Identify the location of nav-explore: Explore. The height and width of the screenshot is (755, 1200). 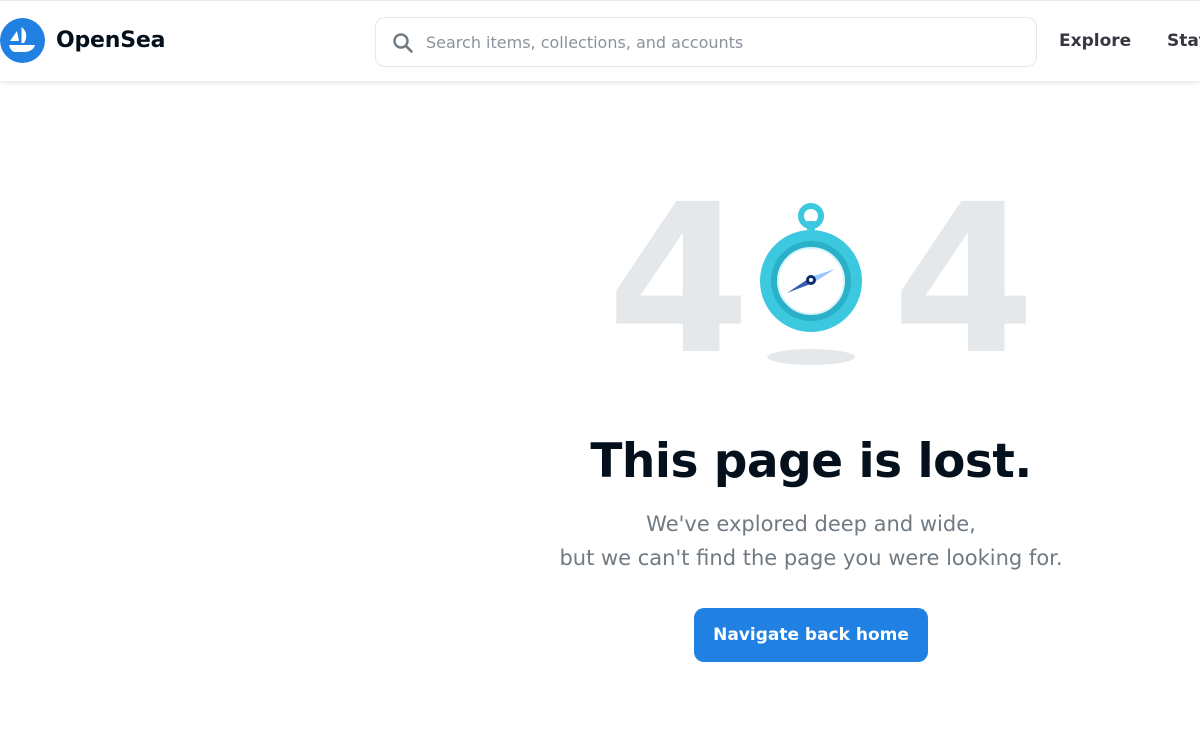
(1095, 41).